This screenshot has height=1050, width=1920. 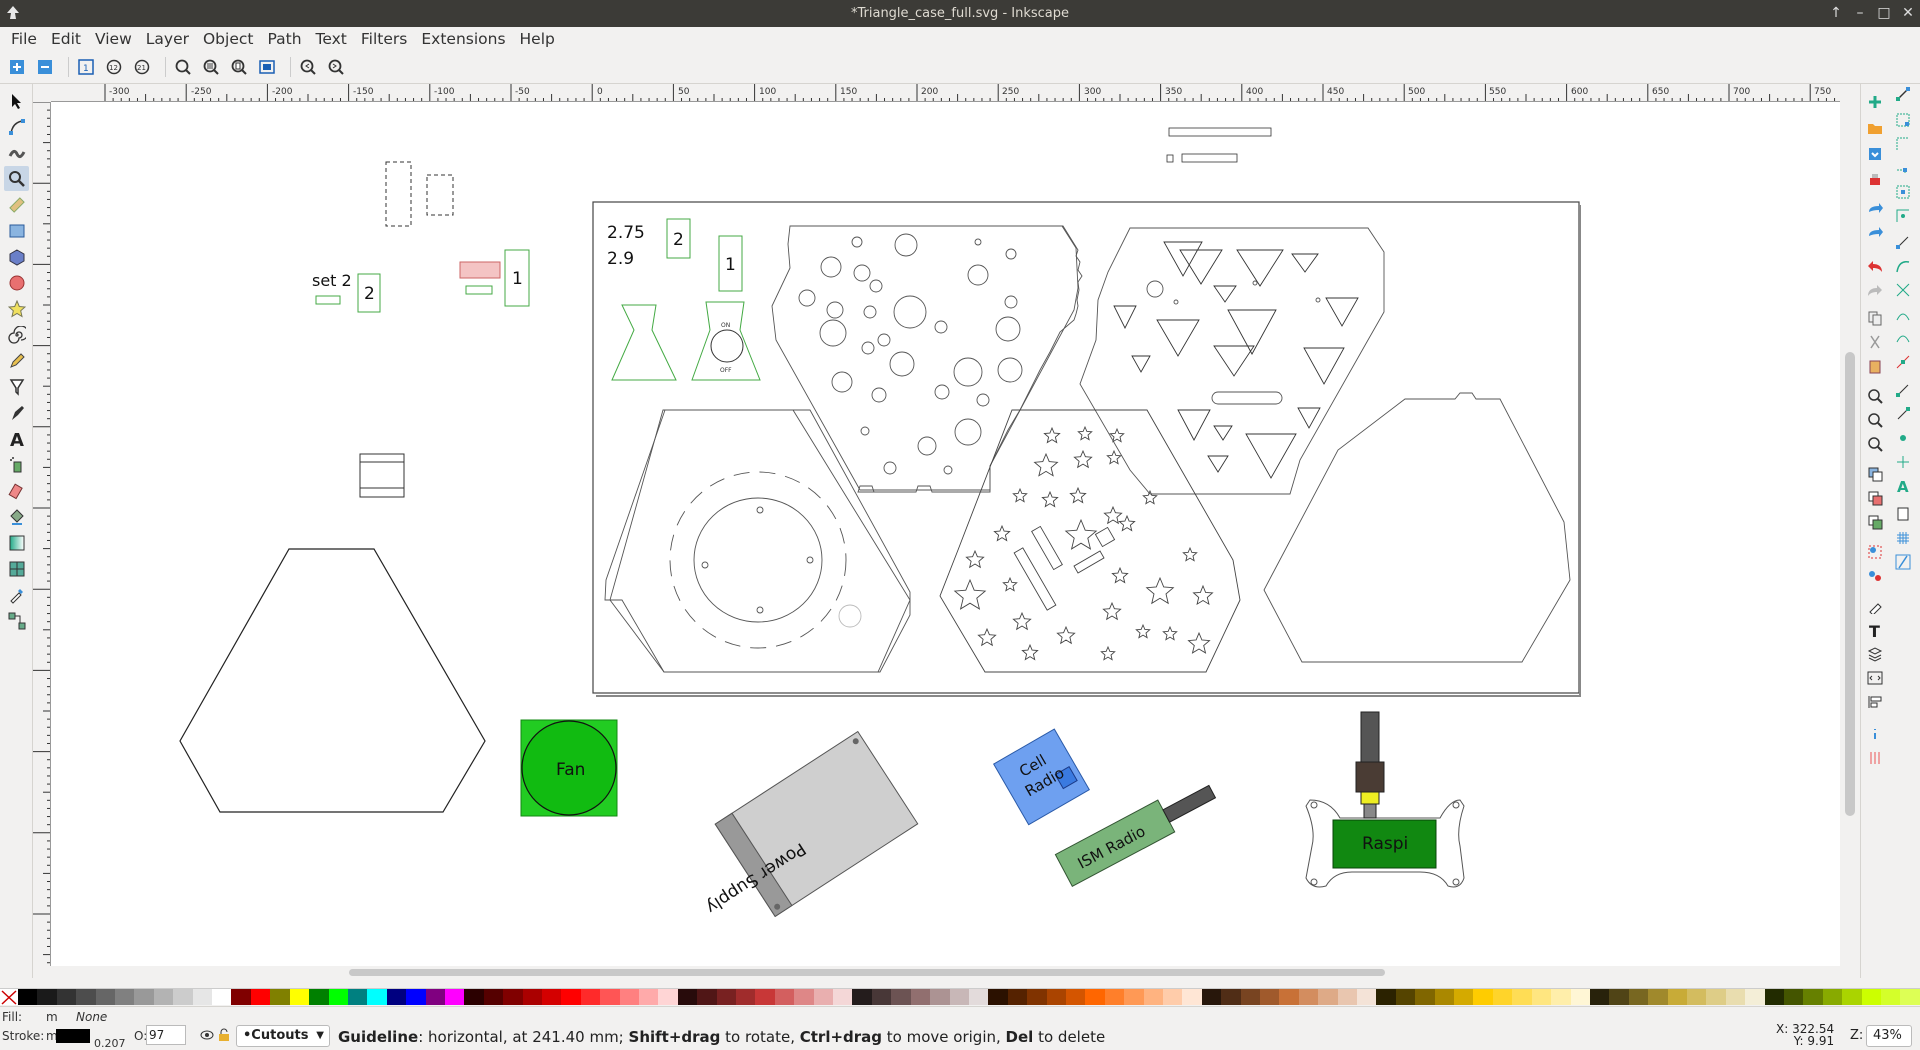 What do you see at coordinates (16, 152) in the screenshot?
I see `tweak-tool-icon` at bounding box center [16, 152].